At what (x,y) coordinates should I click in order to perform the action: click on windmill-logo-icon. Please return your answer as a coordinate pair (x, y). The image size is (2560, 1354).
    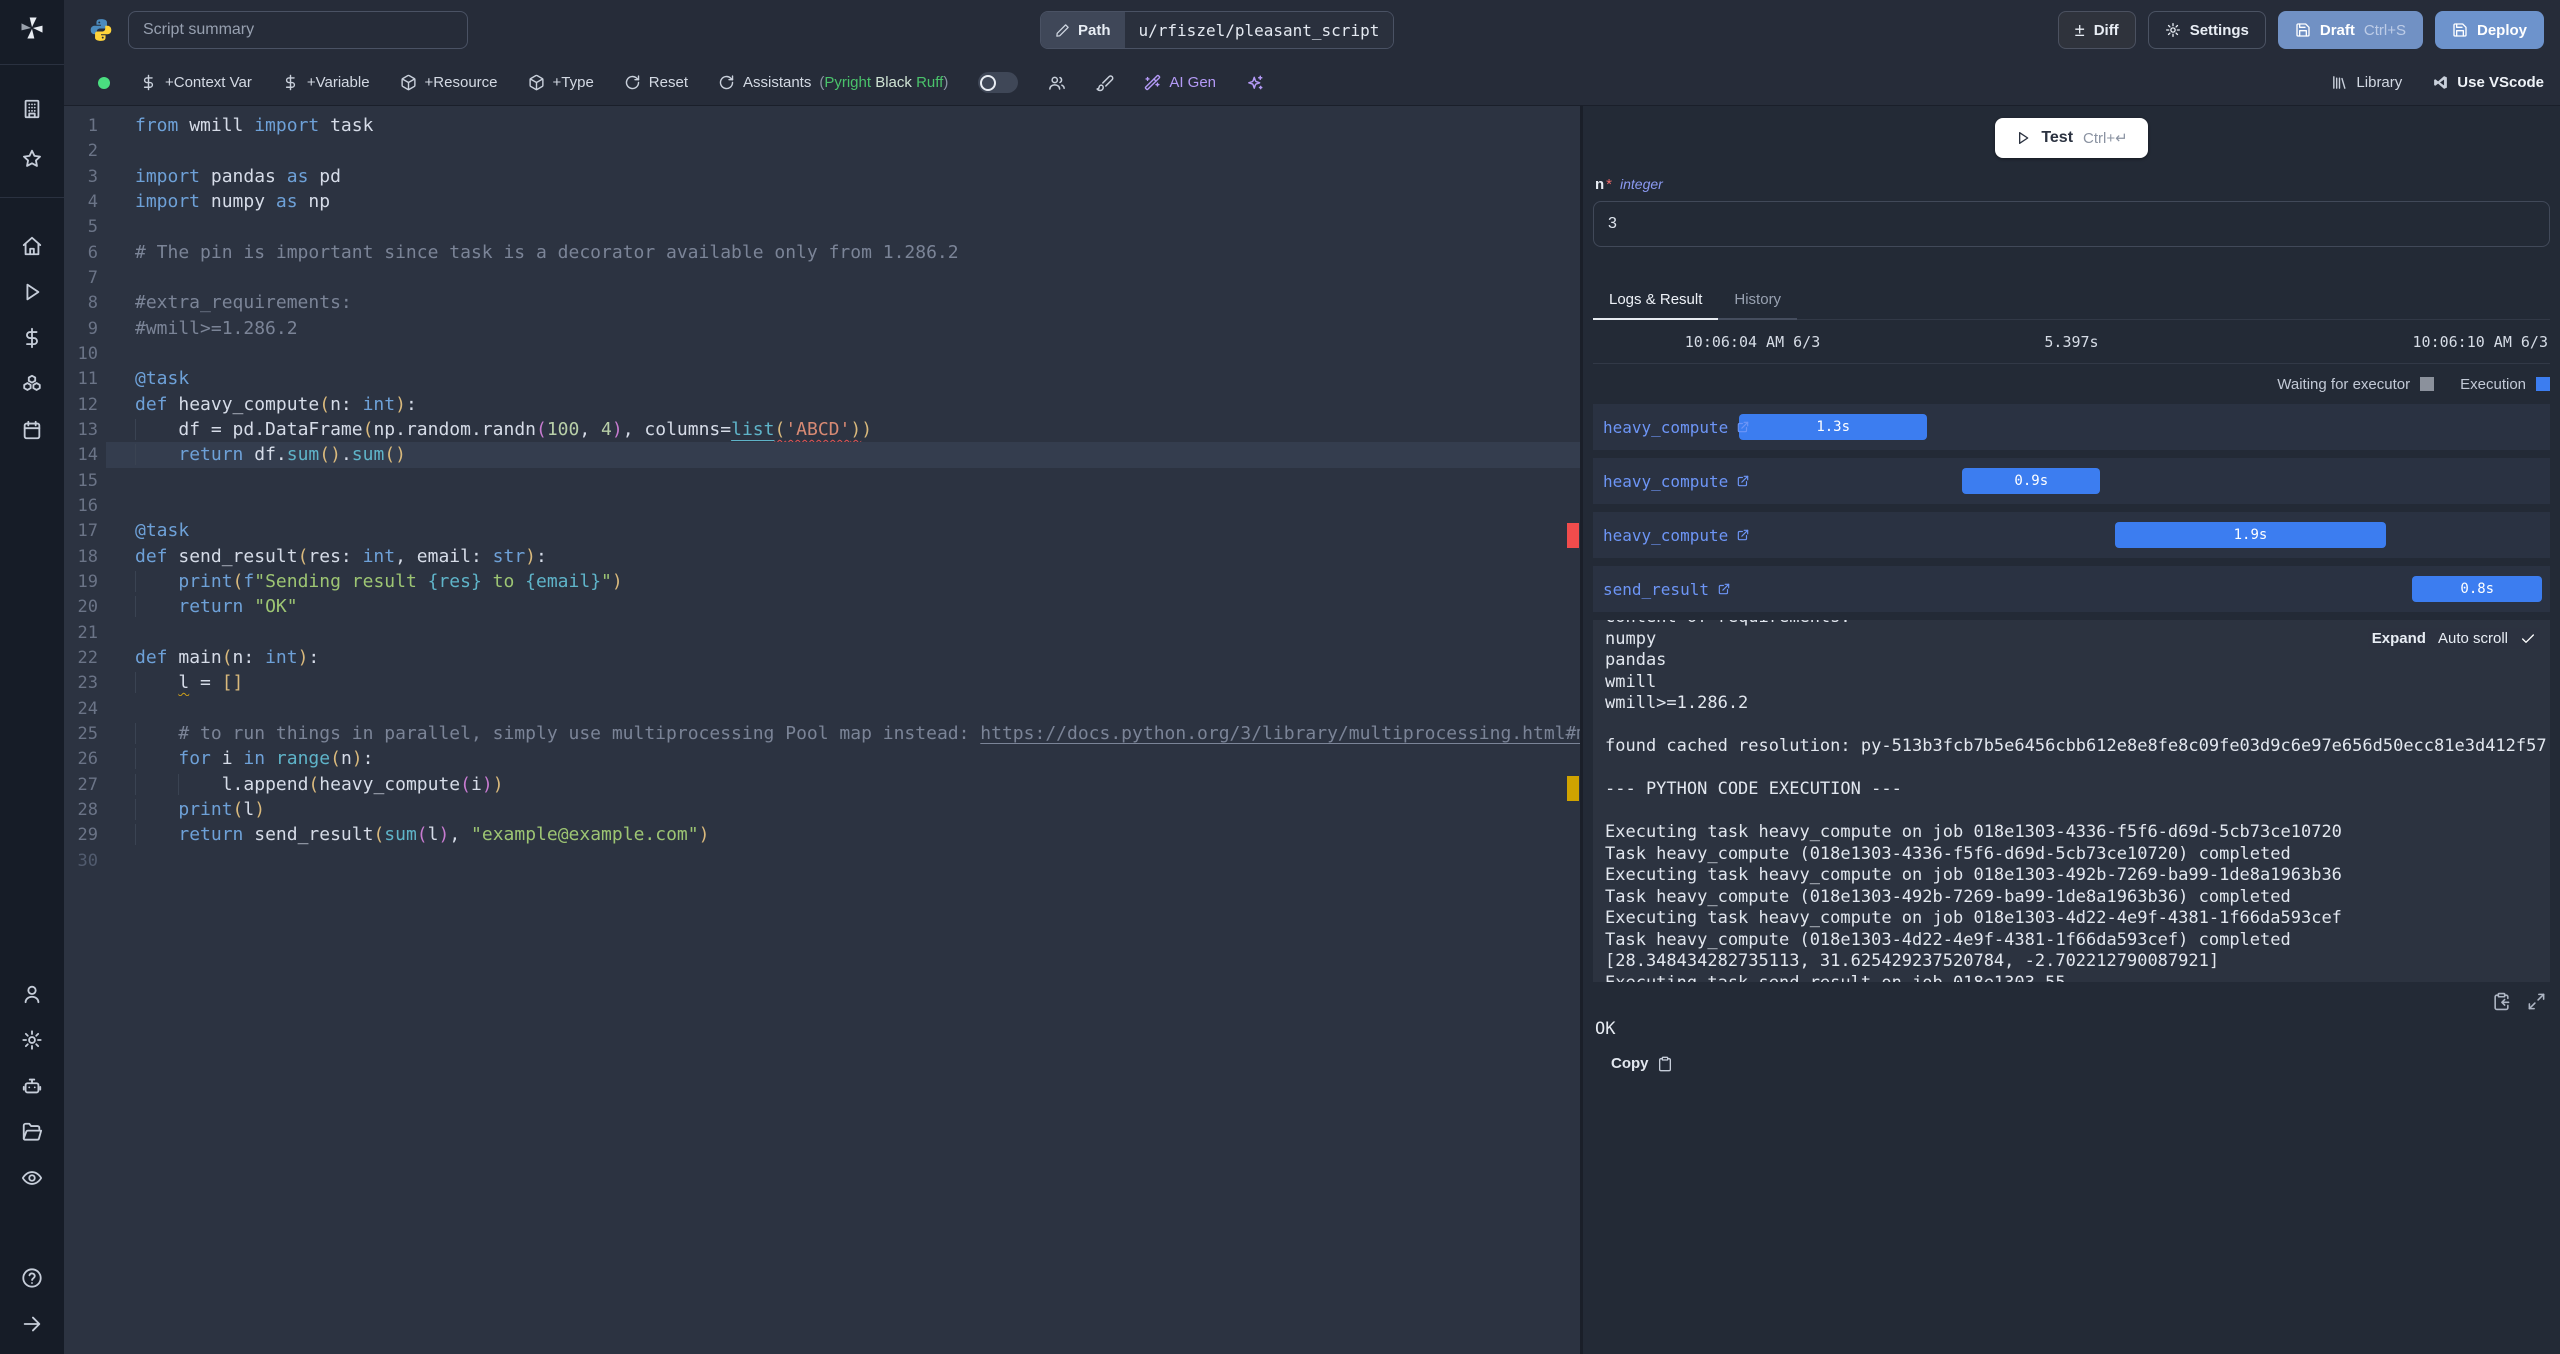
    Looking at the image, I should click on (32, 28).